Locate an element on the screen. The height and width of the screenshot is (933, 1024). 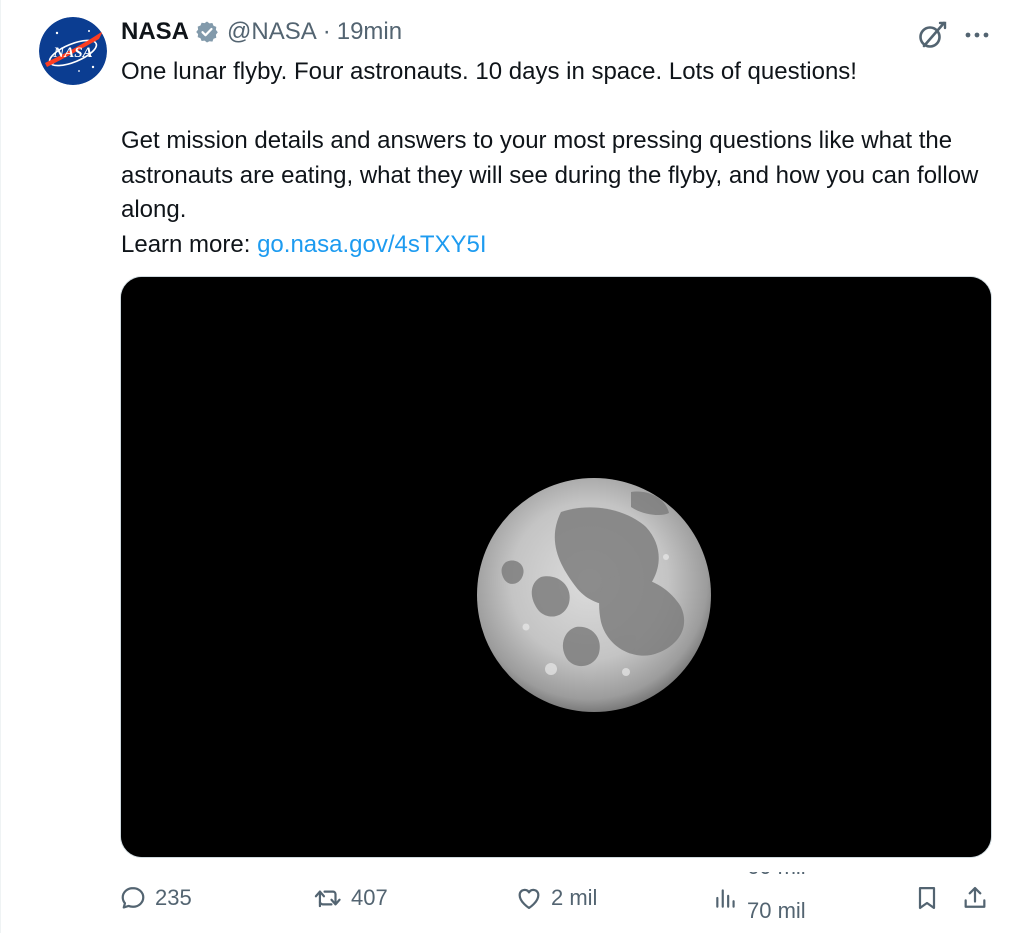
retweet-button: 407 is located at coordinates (350, 898).